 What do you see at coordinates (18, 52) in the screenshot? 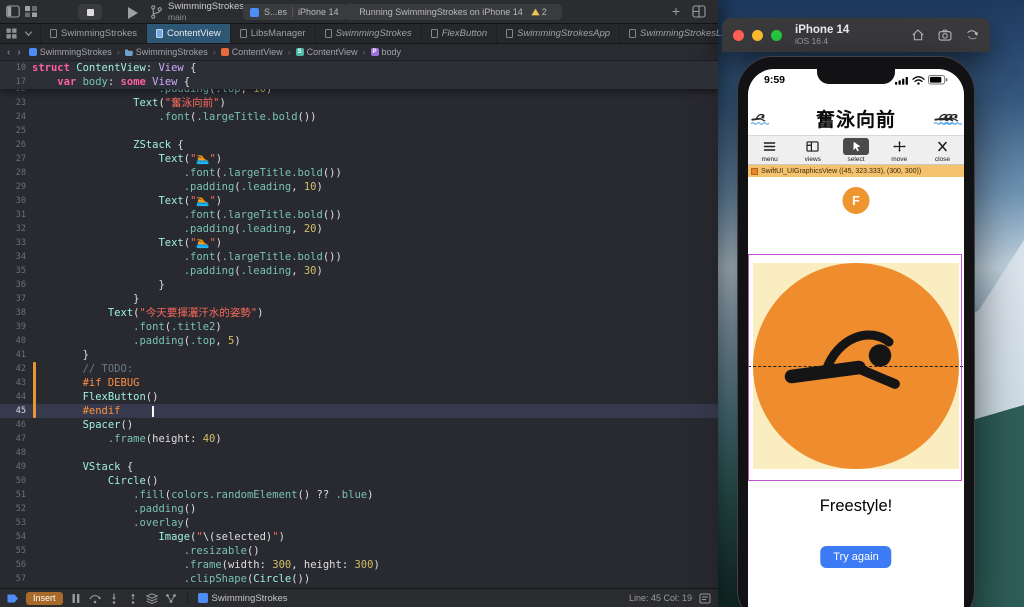
I see `forward-button: ›` at bounding box center [18, 52].